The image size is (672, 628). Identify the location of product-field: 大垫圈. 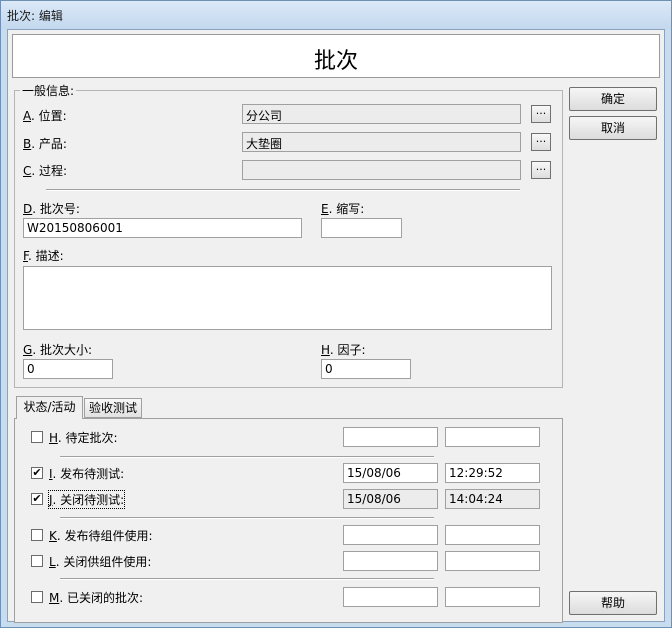
(381, 142).